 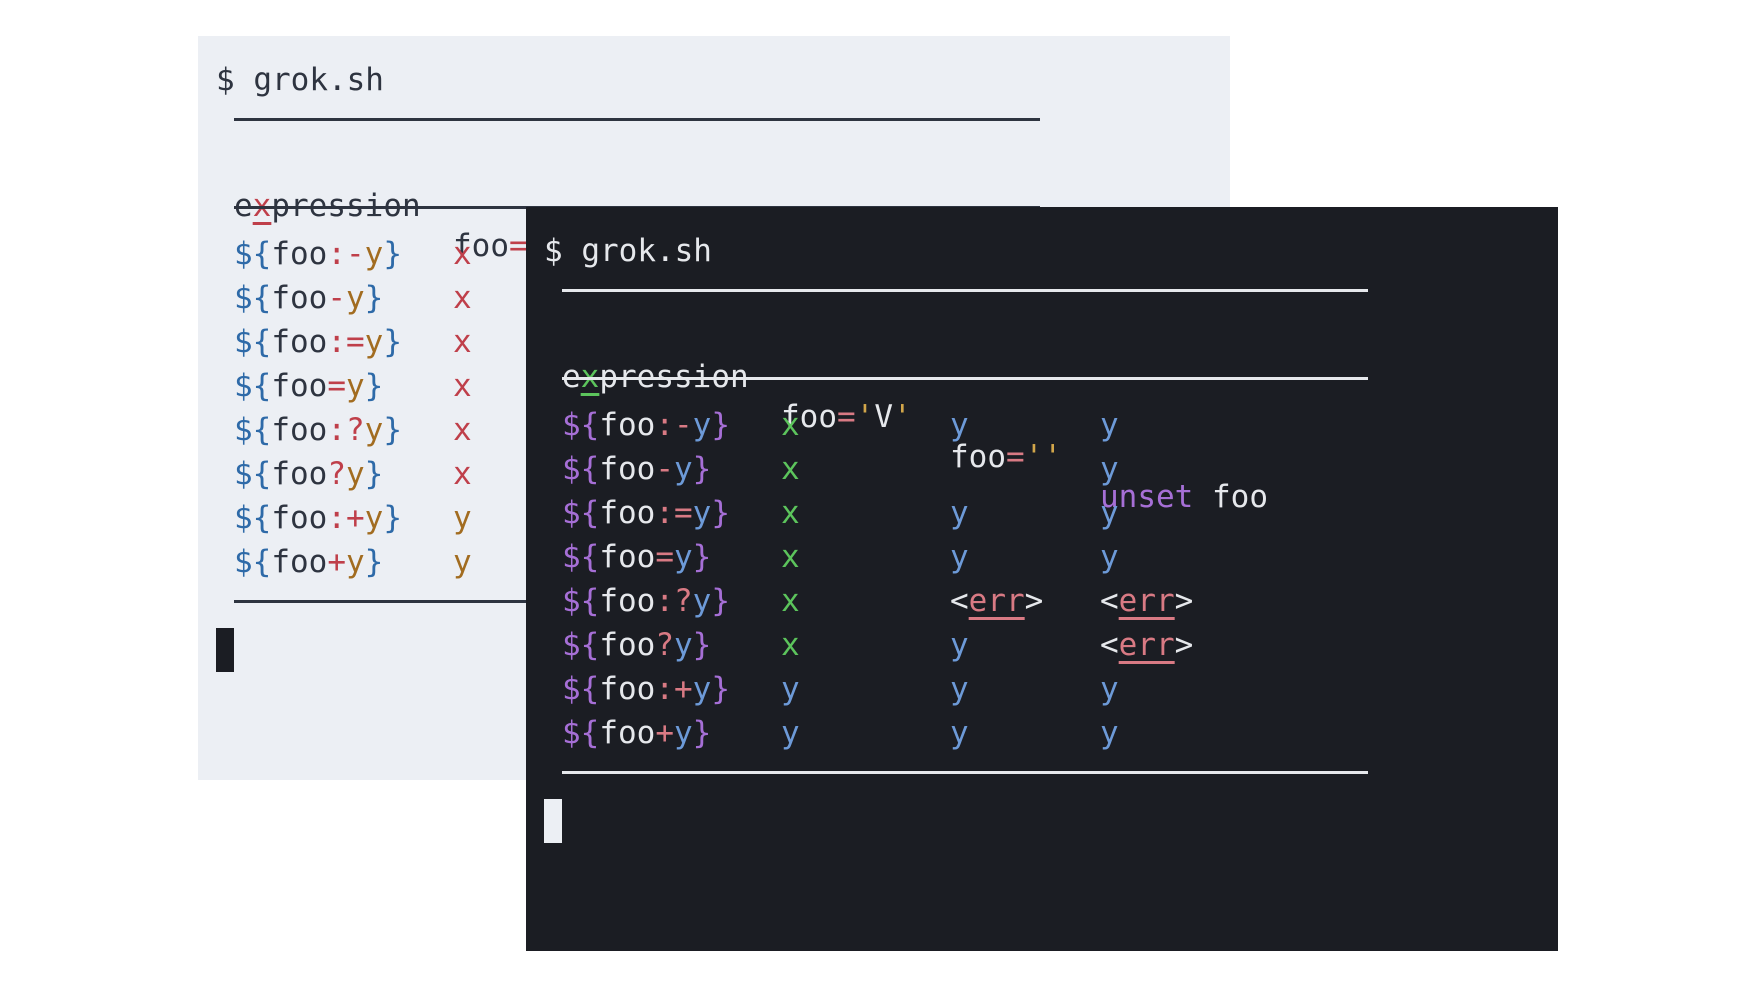 I want to click on table-row: ${foo:?y} x <err> <err>, so click(x=1042, y=601).